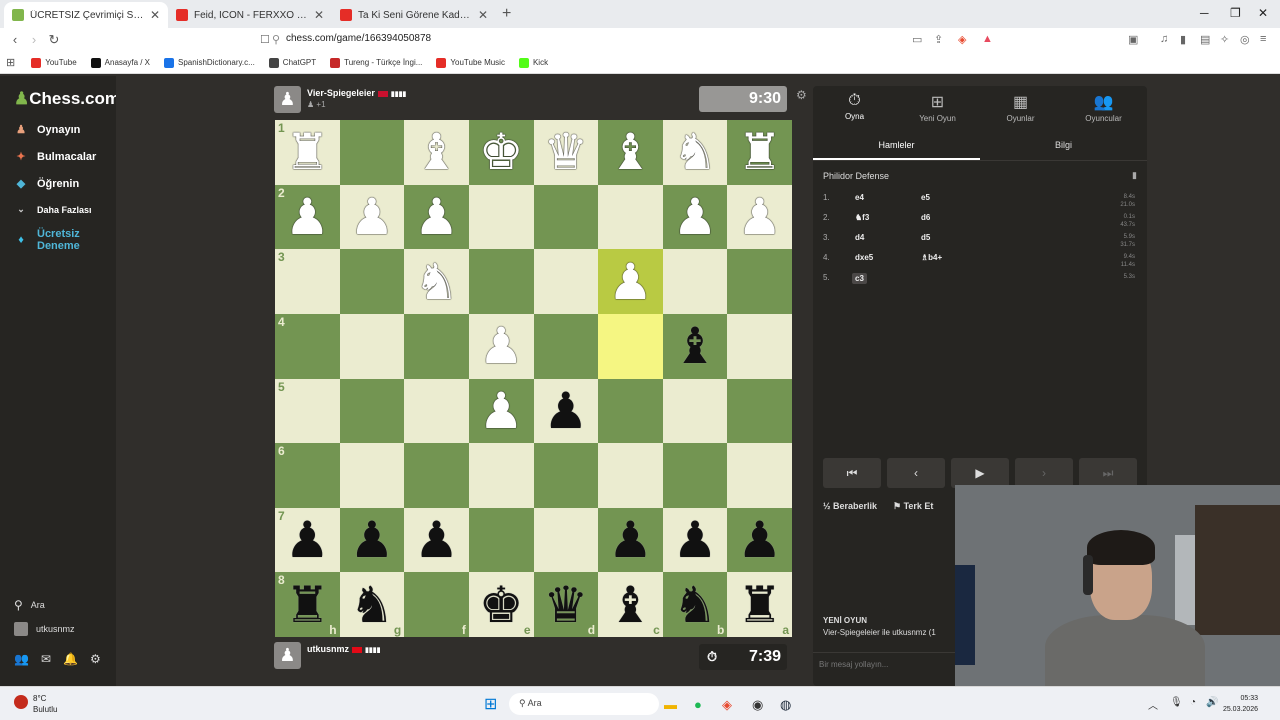 The height and width of the screenshot is (720, 1280). Describe the element at coordinates (328, 649) in the screenshot. I see `player-name: utkusnmz` at that location.